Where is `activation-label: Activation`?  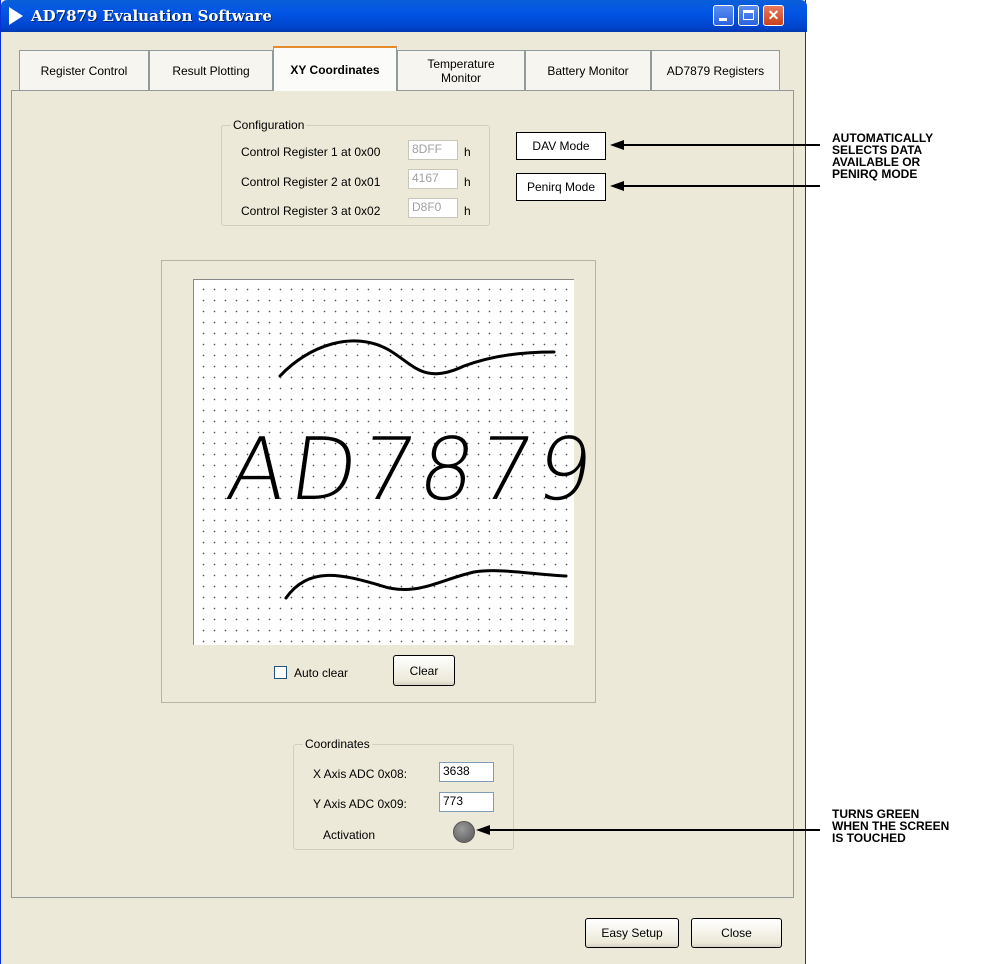 activation-label: Activation is located at coordinates (349, 835).